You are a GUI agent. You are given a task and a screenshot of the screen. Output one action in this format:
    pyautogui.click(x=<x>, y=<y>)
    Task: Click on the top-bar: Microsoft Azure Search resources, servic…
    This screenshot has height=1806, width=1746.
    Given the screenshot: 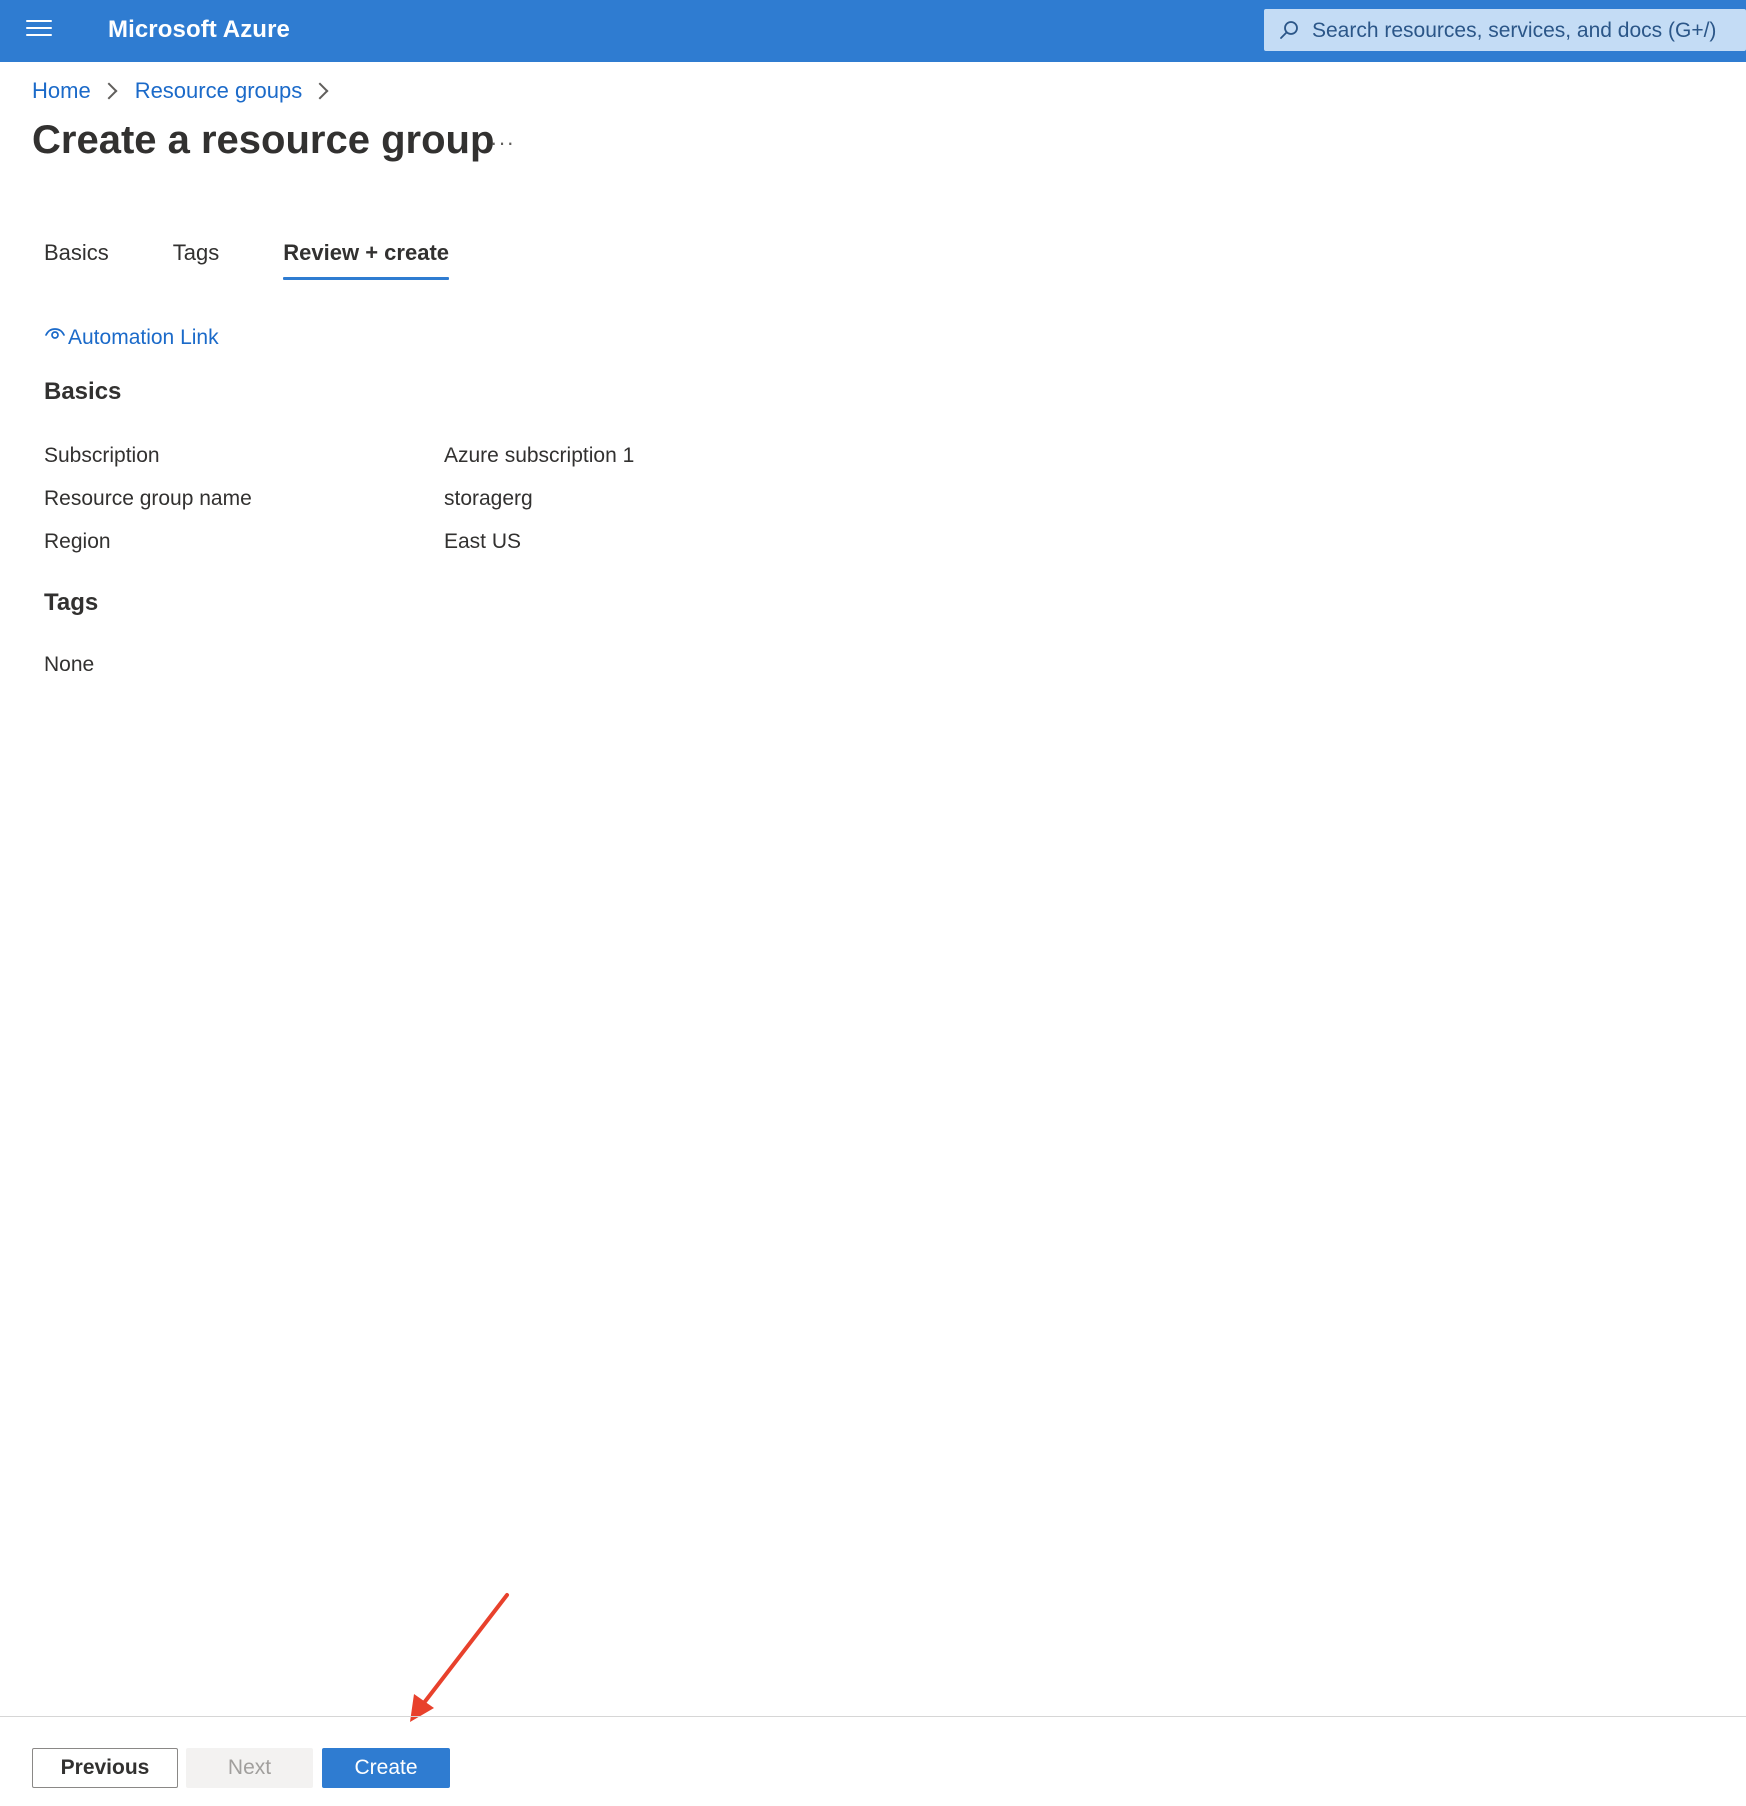 What is the action you would take?
    pyautogui.click(x=873, y=31)
    